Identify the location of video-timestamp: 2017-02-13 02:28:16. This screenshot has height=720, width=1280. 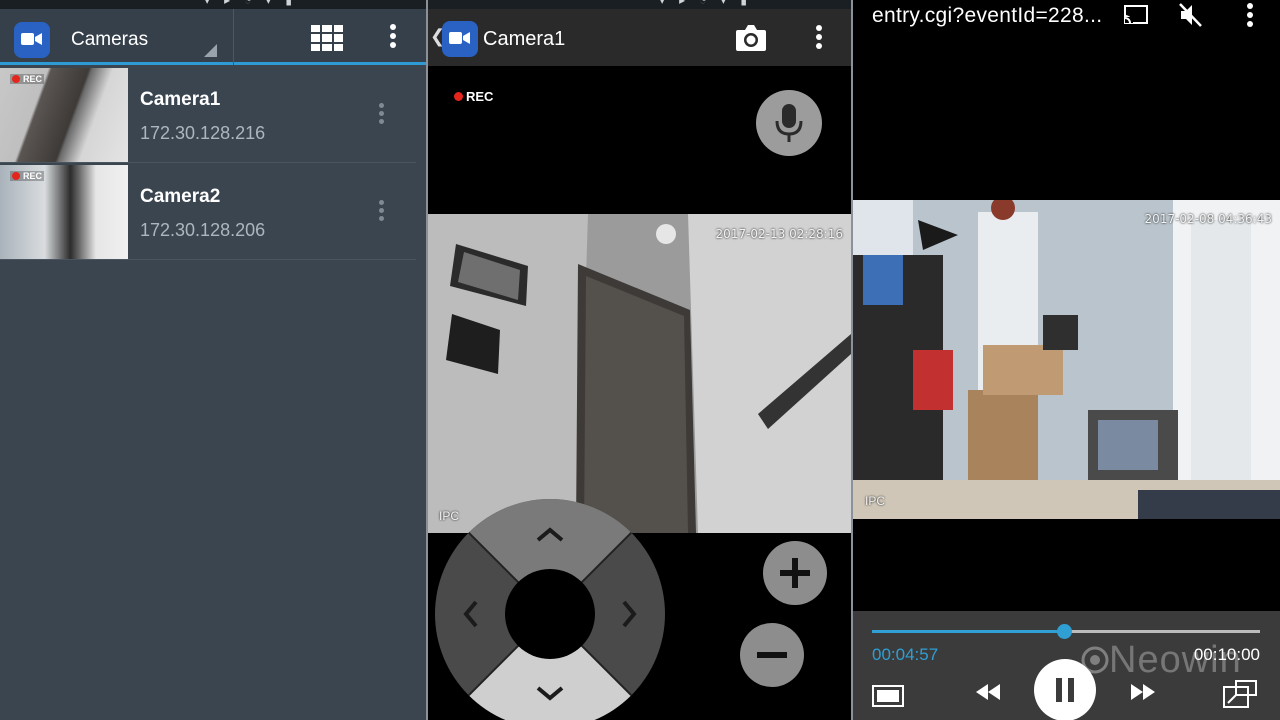
(779, 234).